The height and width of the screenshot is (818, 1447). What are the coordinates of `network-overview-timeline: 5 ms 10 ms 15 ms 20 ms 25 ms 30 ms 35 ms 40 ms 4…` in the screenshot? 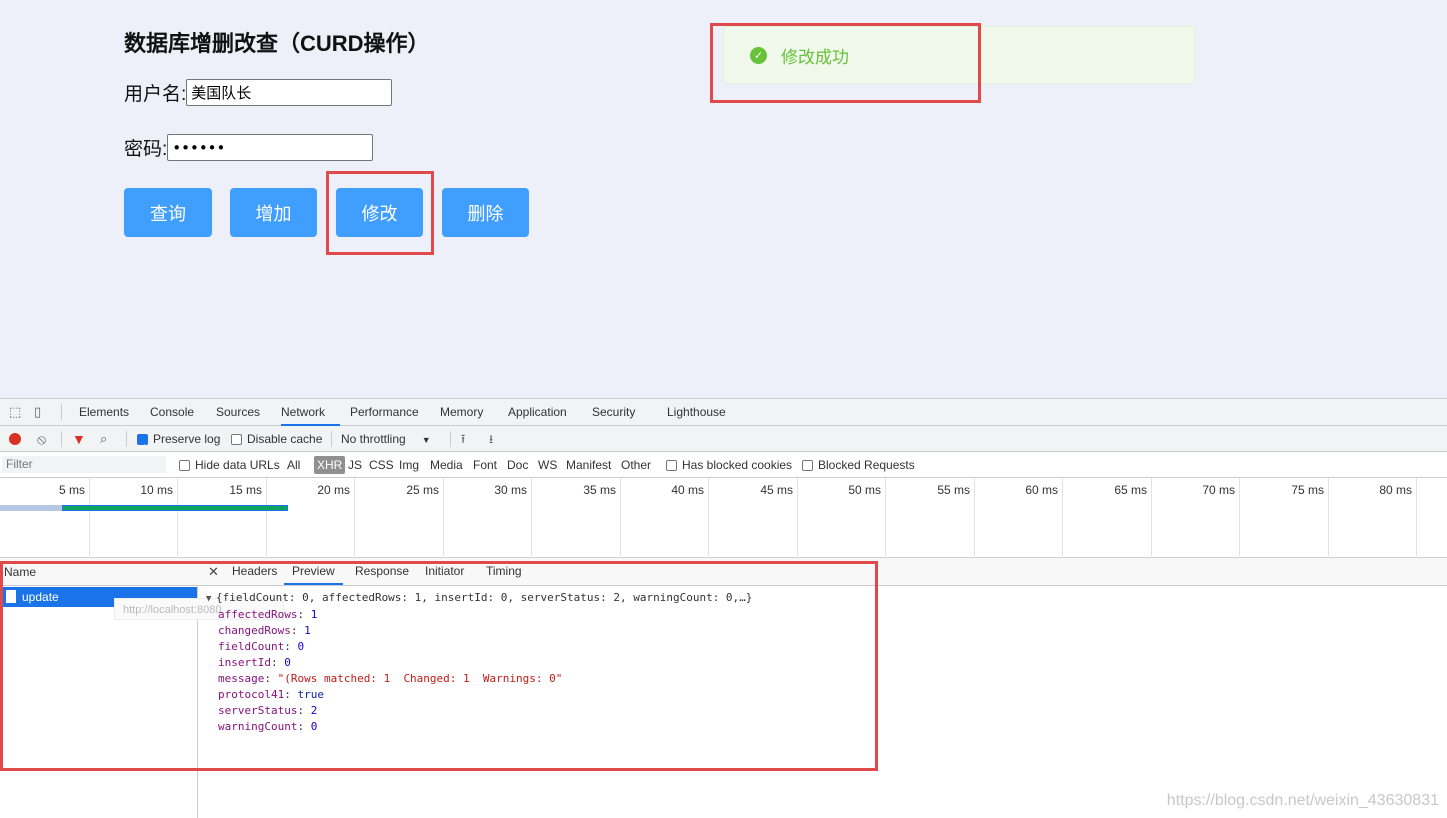 It's located at (723, 518).